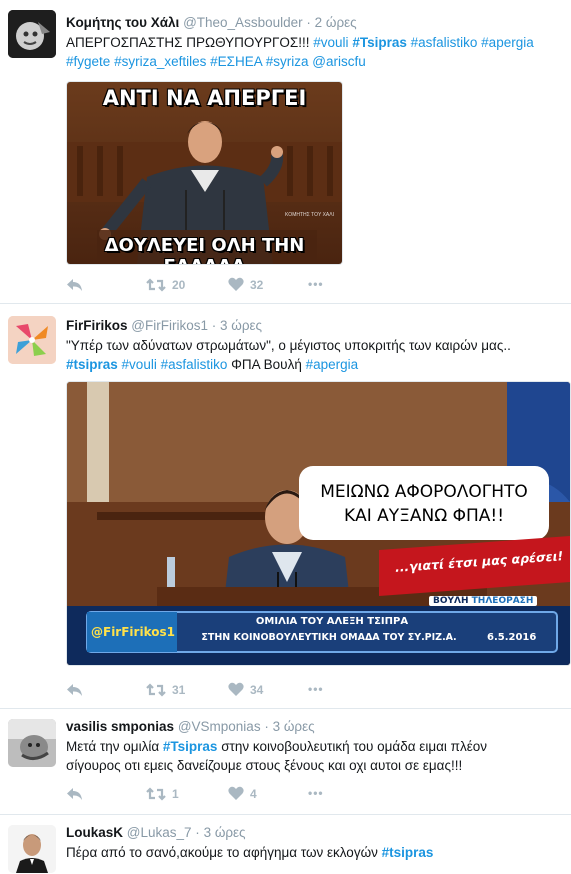  Describe the element at coordinates (287, 61) in the screenshot. I see `hashtag-link: #syriza` at that location.